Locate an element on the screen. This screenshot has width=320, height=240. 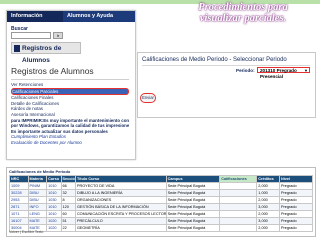
col-header: Créditos is located at coordinates (268, 179).